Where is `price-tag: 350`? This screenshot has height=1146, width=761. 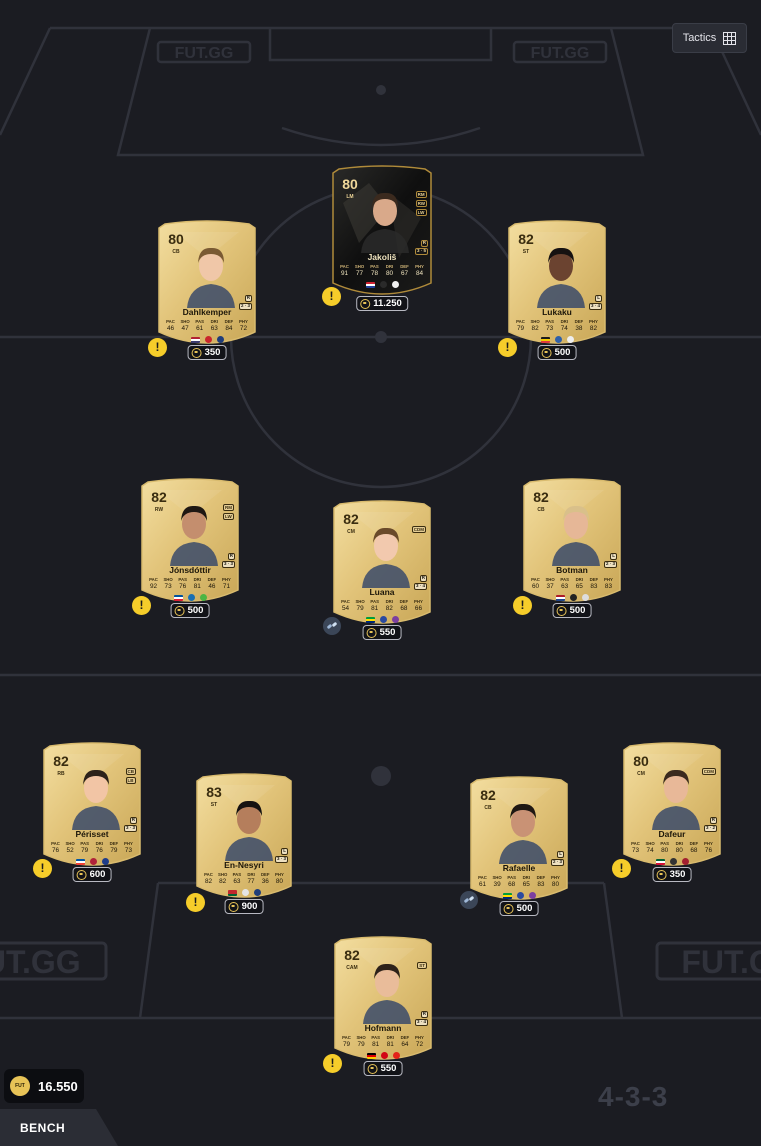 price-tag: 350 is located at coordinates (672, 874).